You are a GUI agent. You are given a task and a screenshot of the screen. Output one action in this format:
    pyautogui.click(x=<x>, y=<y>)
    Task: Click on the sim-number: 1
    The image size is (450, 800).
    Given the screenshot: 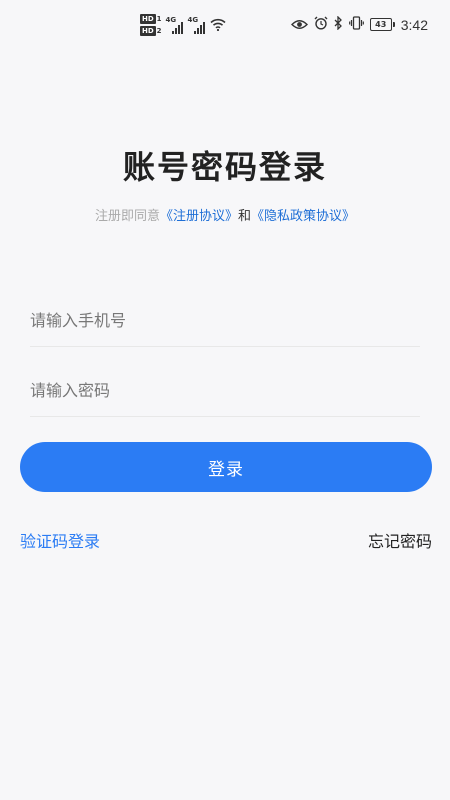 What is the action you would take?
    pyautogui.click(x=159, y=19)
    